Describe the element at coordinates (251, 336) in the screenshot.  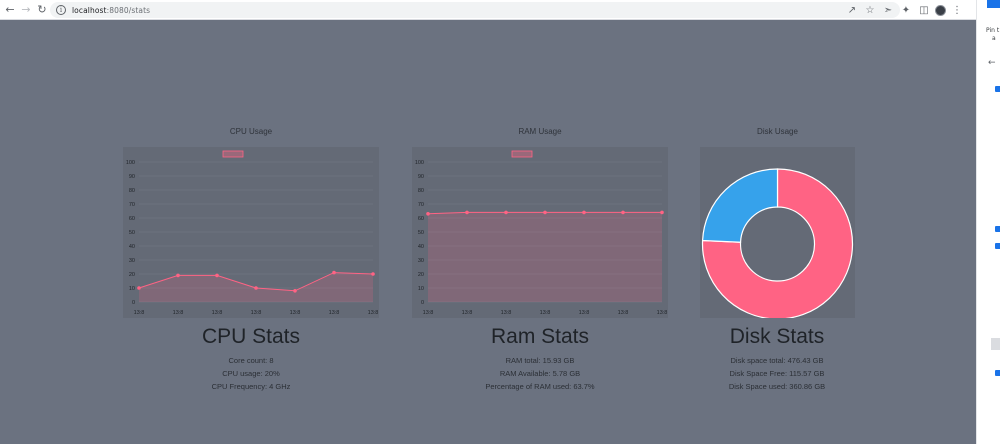
I see `cpu-stats-title: CPU Stats` at that location.